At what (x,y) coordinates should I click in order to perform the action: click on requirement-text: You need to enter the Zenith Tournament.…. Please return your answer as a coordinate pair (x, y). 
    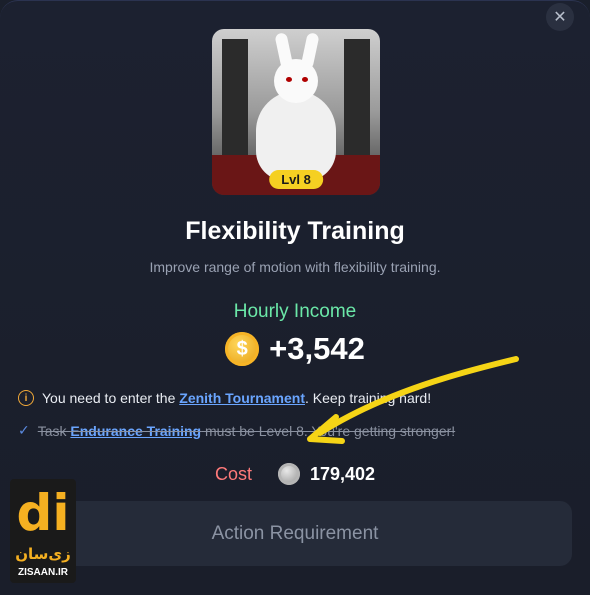
    Looking at the image, I should click on (236, 398).